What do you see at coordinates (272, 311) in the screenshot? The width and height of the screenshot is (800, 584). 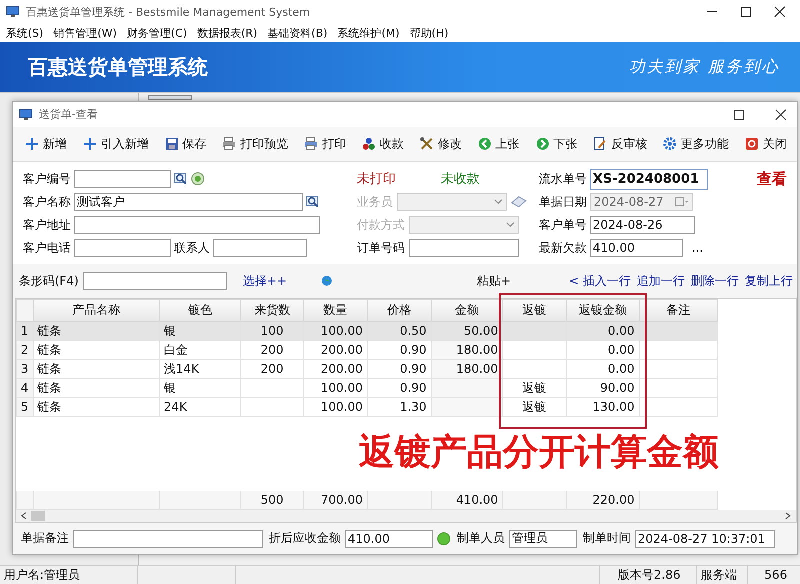 I see `column-header: 来货数` at bounding box center [272, 311].